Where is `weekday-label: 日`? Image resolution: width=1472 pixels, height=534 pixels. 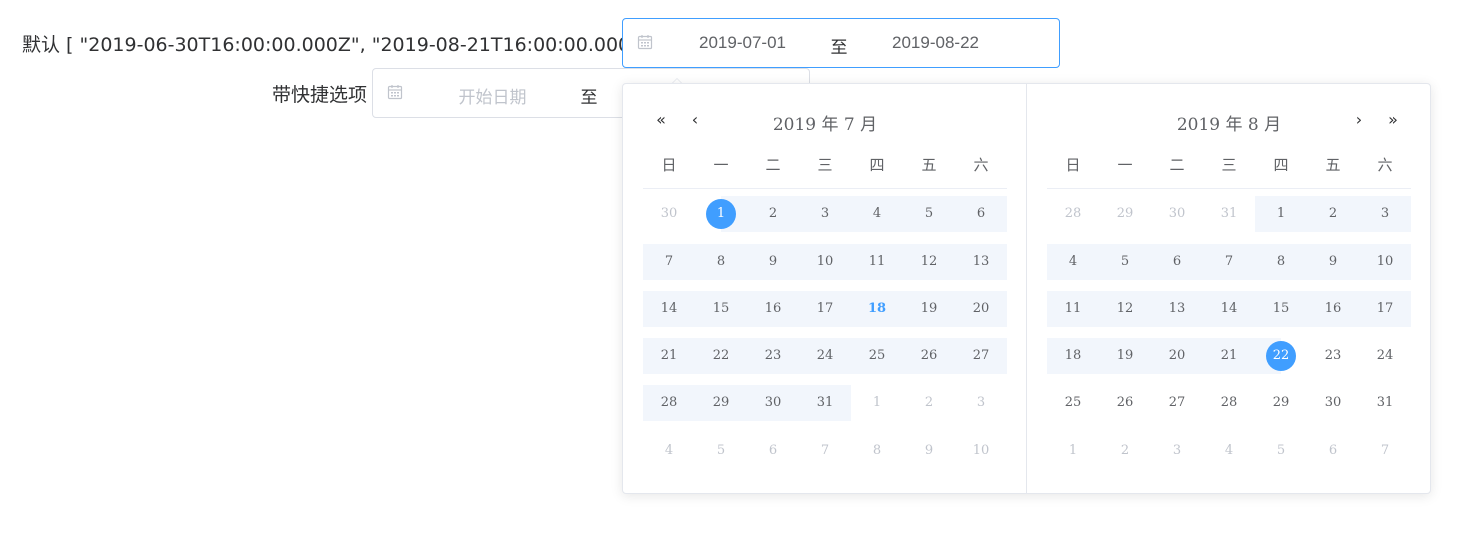
weekday-label: 日 is located at coordinates (669, 165).